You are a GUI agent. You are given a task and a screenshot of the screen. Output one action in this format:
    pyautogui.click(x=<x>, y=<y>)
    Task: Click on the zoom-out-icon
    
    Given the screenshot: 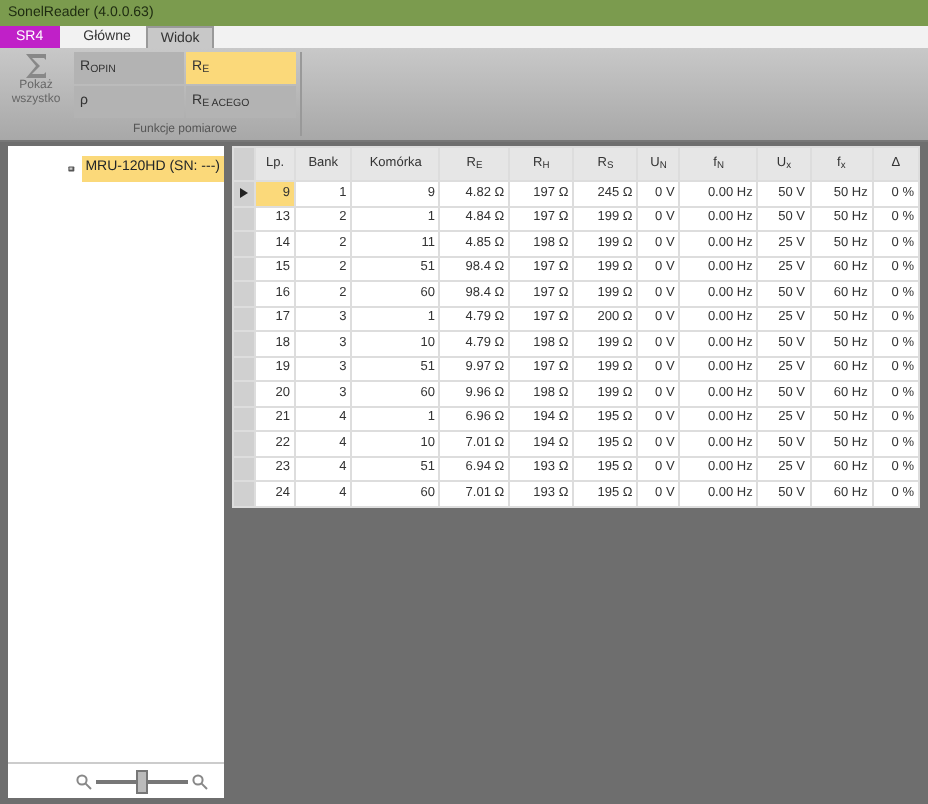 What is the action you would take?
    pyautogui.click(x=84, y=781)
    